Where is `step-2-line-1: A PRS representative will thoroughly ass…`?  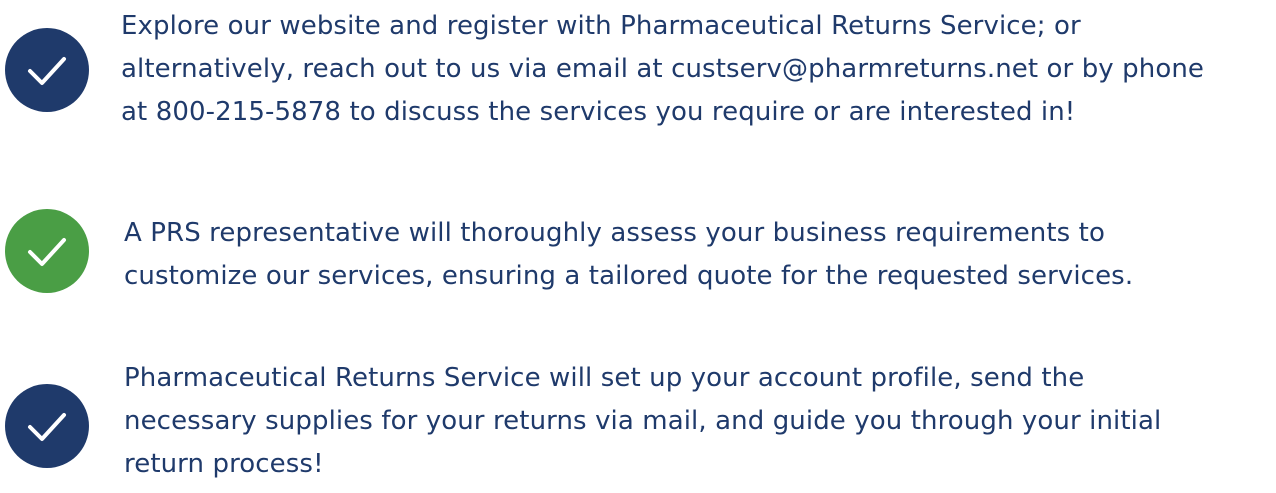
step-2-line-1: A PRS representative will thoroughly ass… is located at coordinates (614, 233).